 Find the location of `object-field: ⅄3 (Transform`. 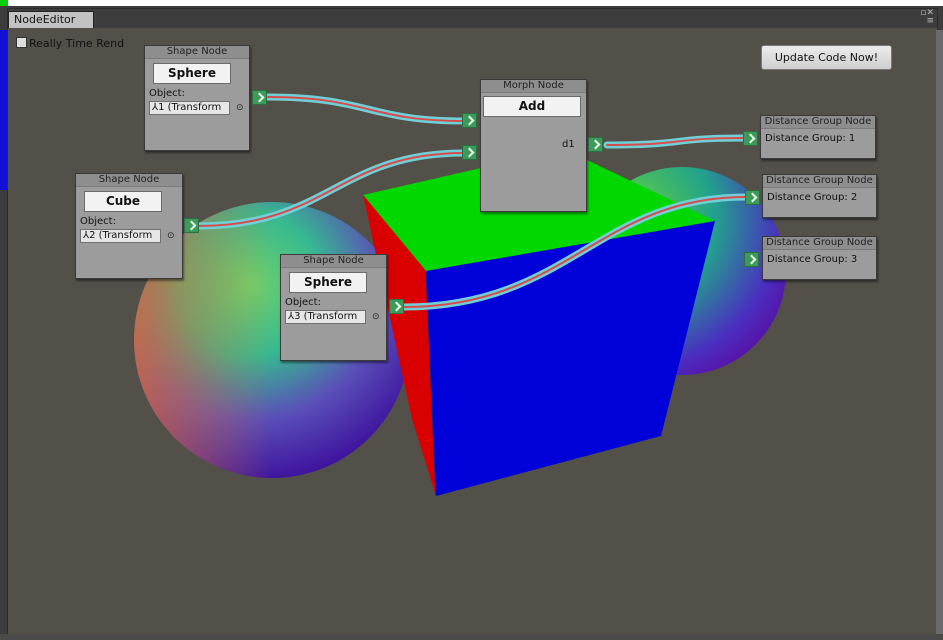

object-field: ⅄3 (Transform is located at coordinates (325, 317).